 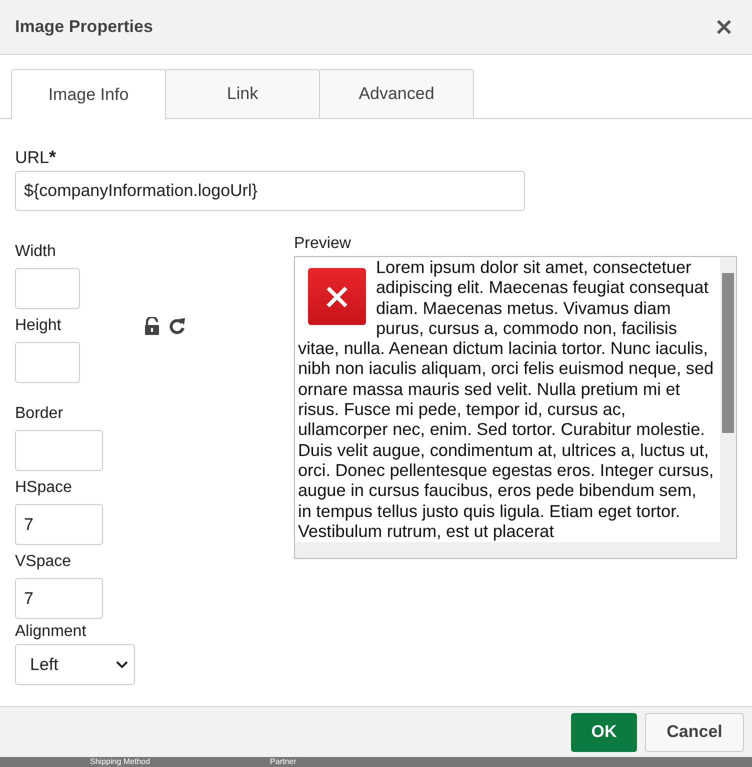 I want to click on tab: Advanced, so click(x=396, y=94).